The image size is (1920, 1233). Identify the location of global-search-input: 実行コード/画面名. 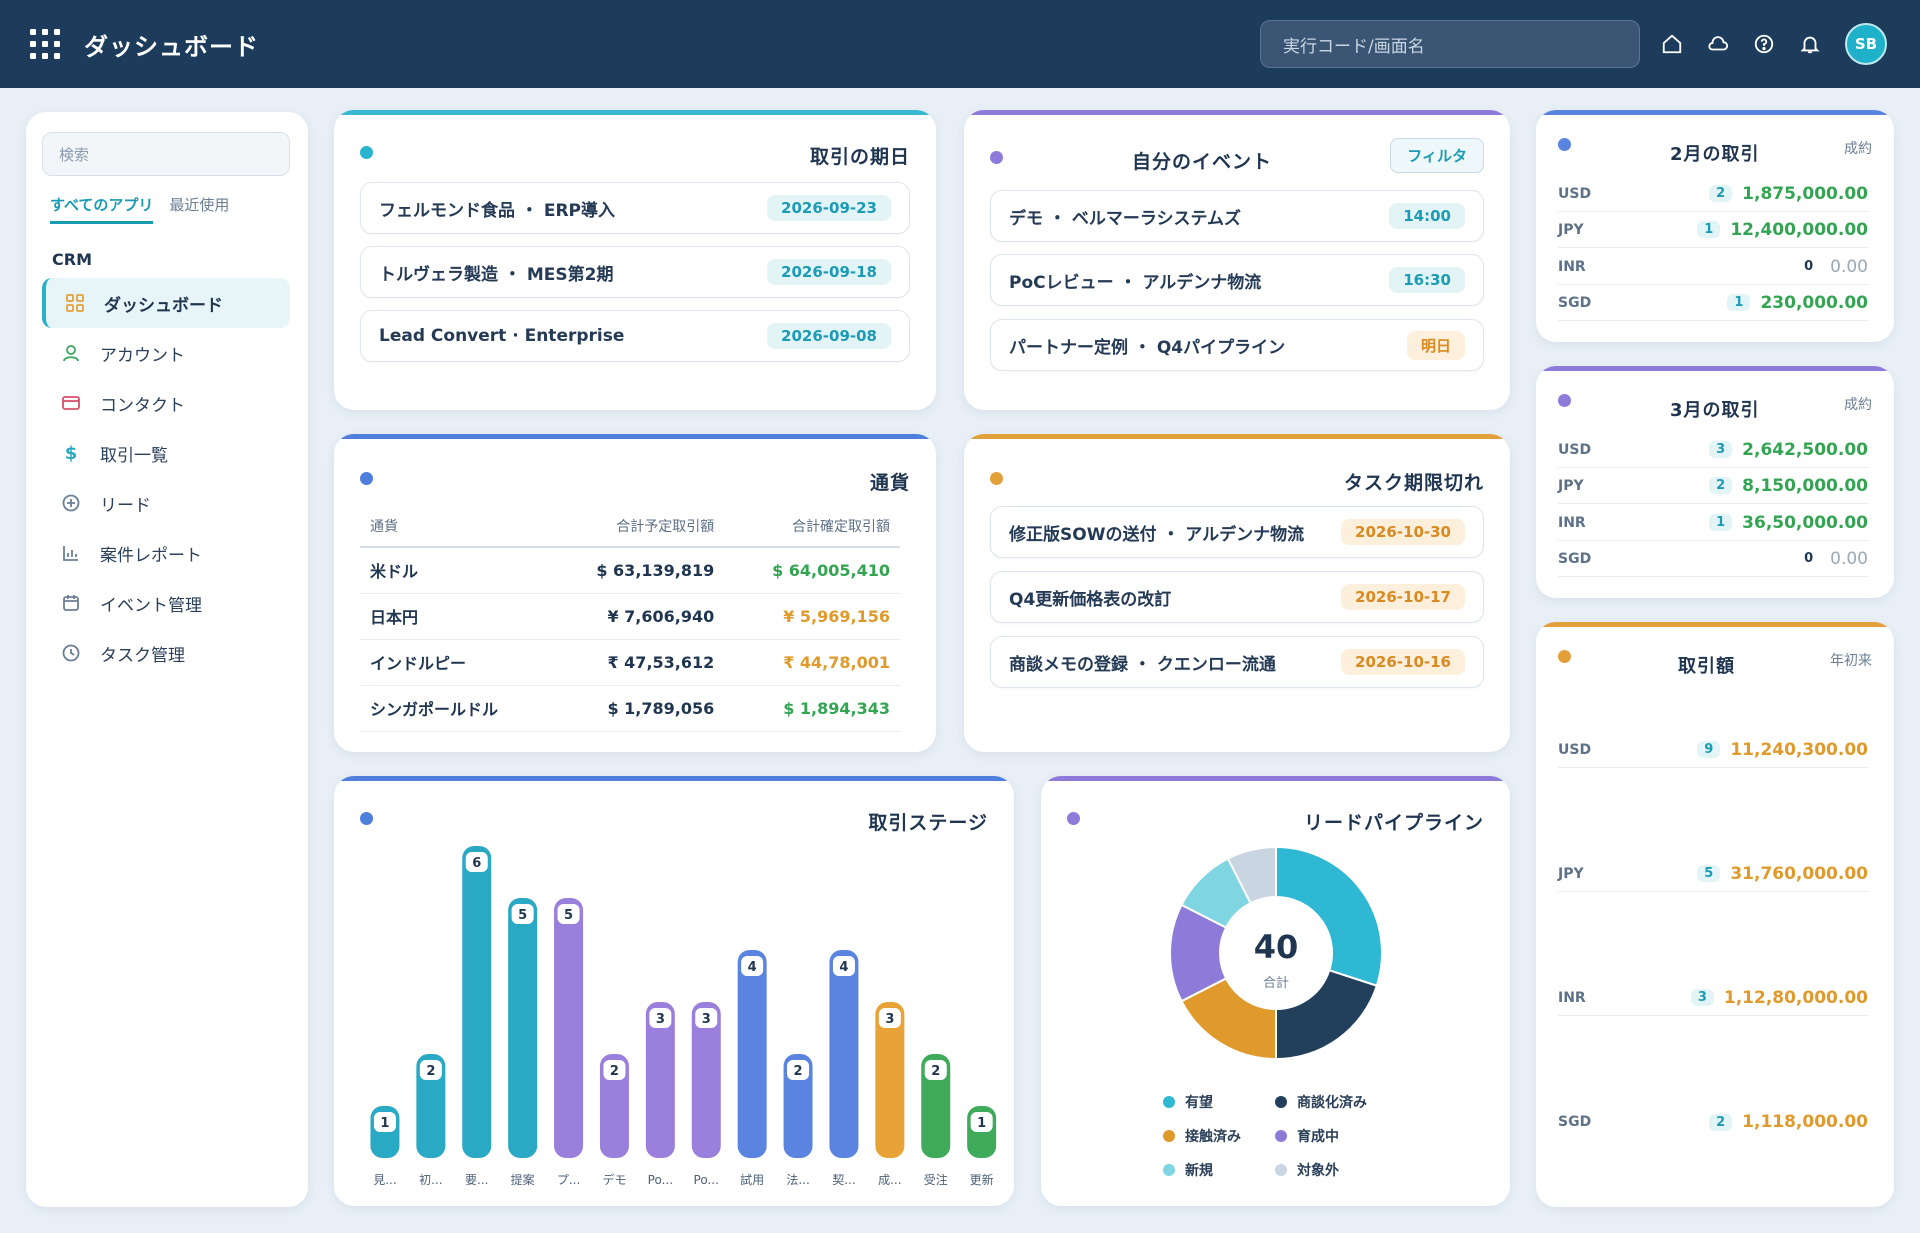
(1450, 44).